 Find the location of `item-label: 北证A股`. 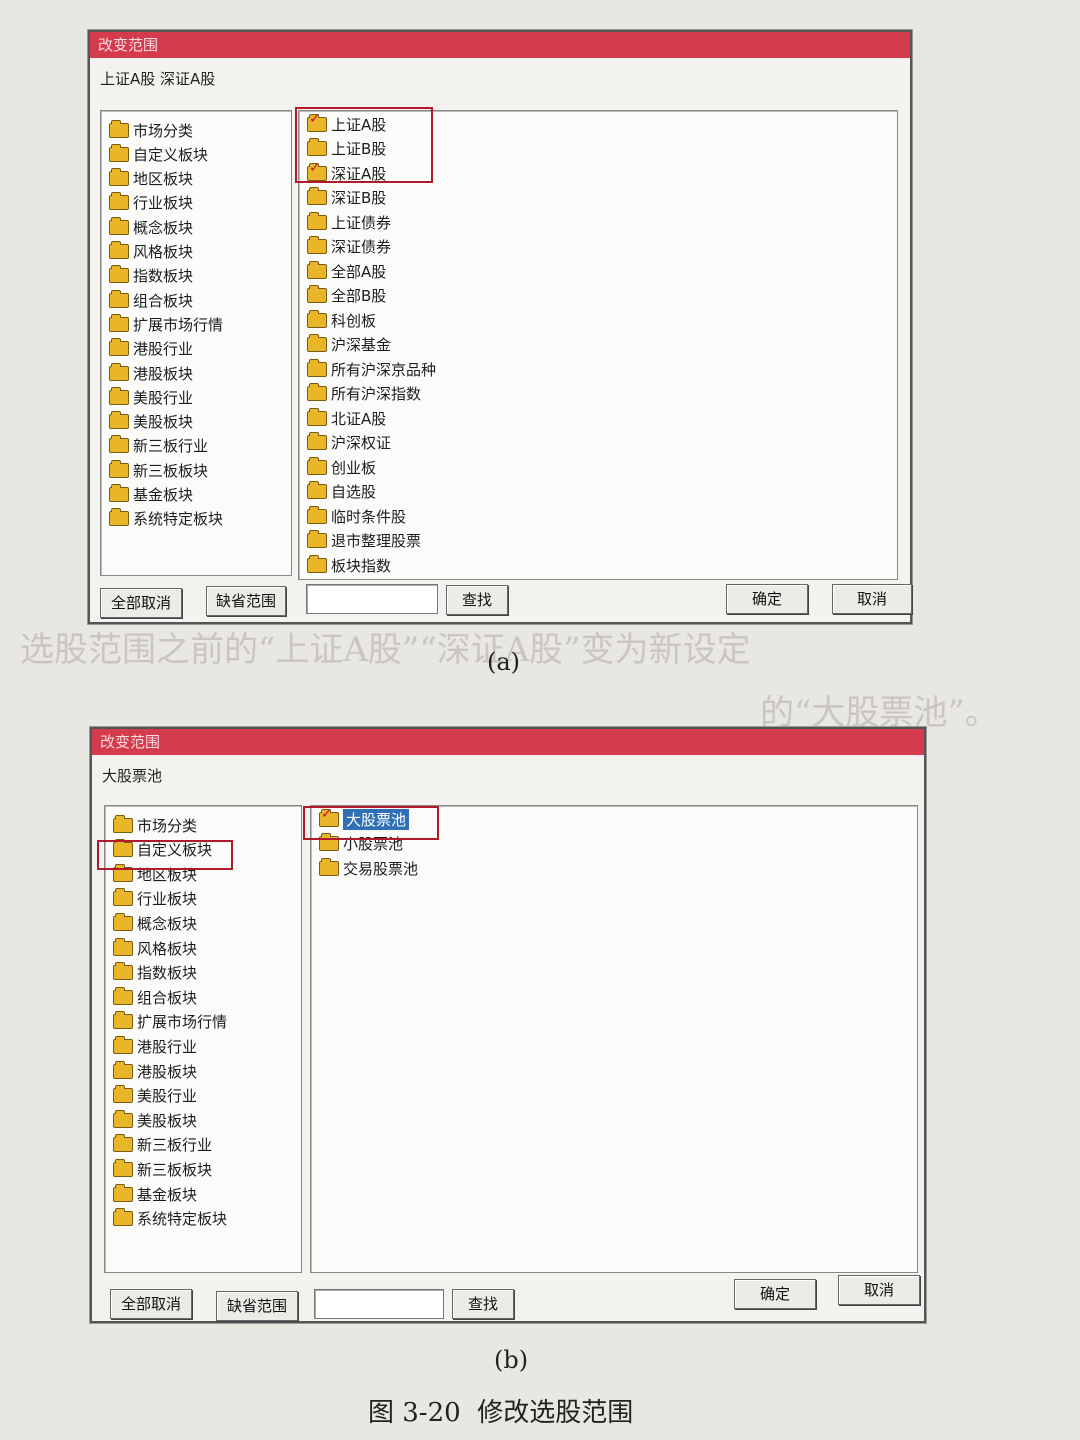

item-label: 北证A股 is located at coordinates (359, 418).